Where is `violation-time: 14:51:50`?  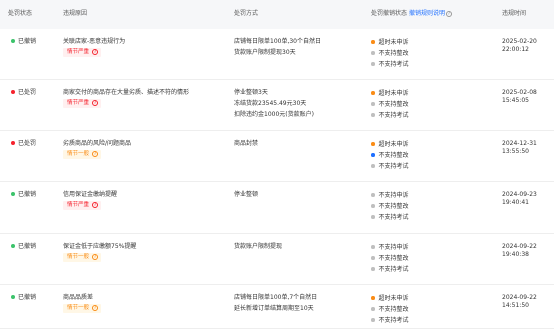
violation-time: 14:51:50 is located at coordinates (515, 305).